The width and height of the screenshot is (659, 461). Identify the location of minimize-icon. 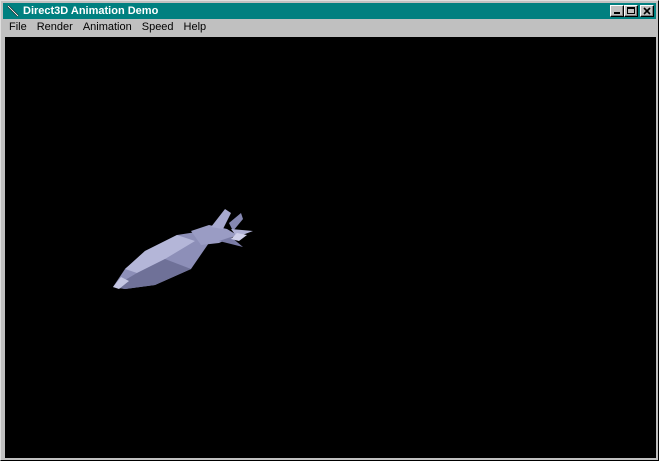
(617, 13).